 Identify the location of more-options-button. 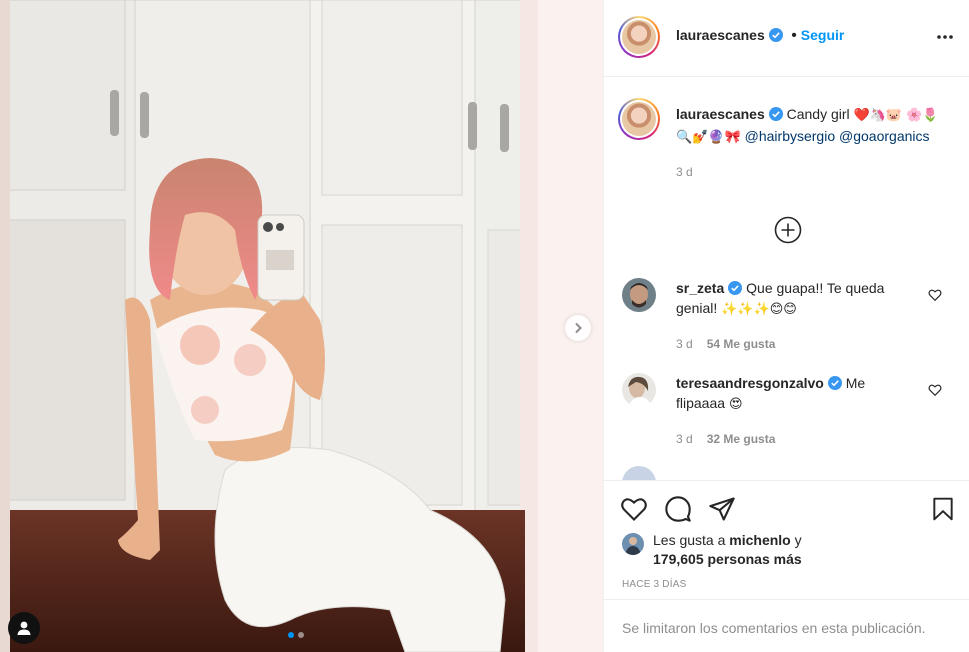
(945, 39).